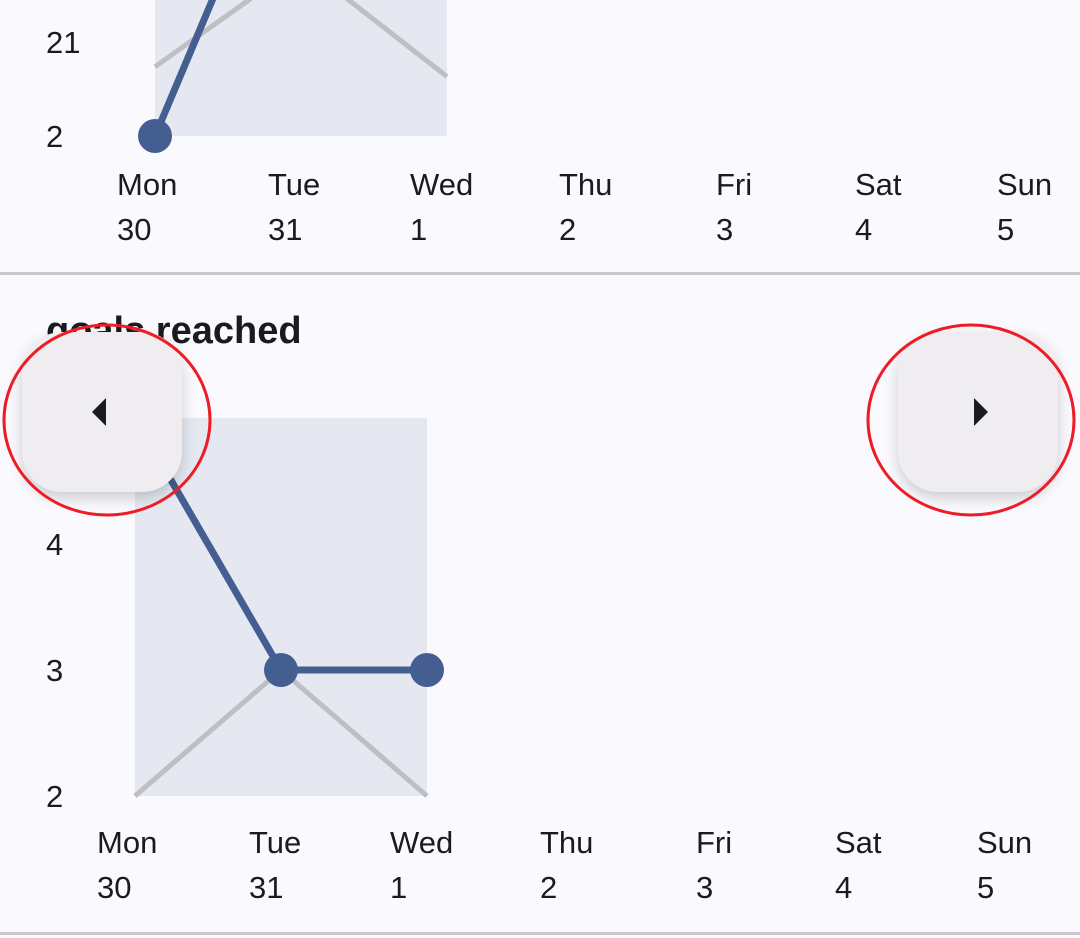 The height and width of the screenshot is (938, 1080). What do you see at coordinates (54, 544) in the screenshot?
I see `y-tick-label: 4` at bounding box center [54, 544].